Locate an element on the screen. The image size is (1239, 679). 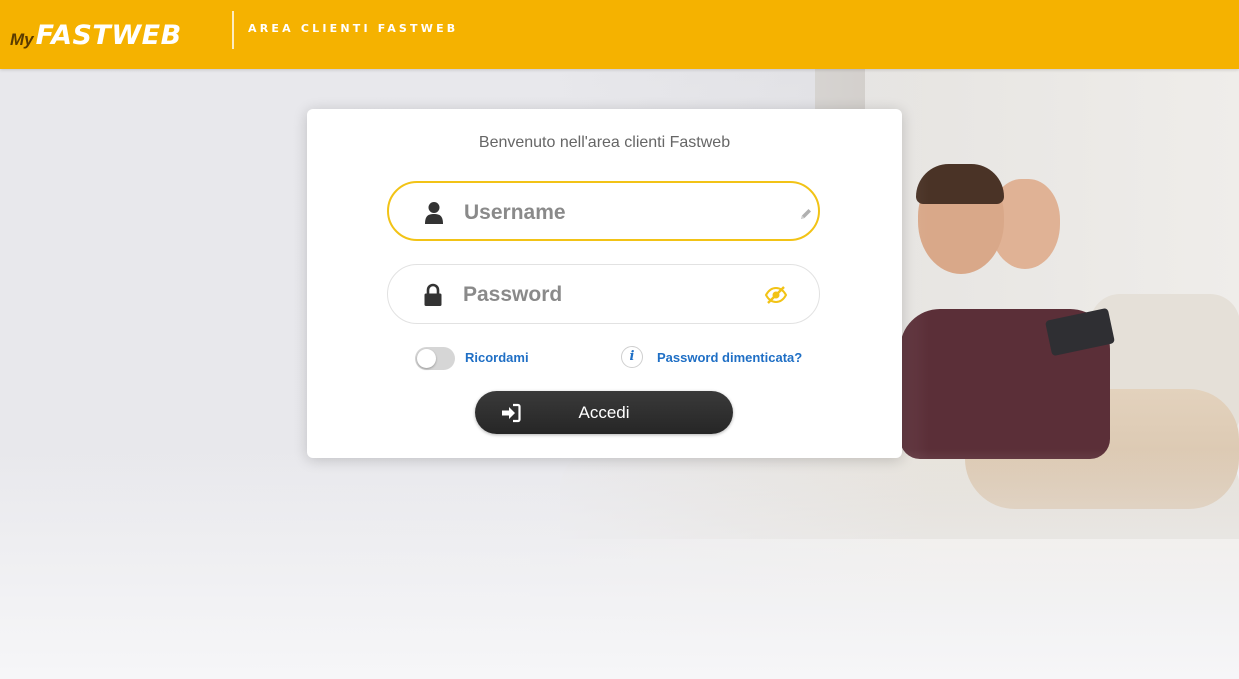
login-title: Benvenuto nell'area clienti Fastweb is located at coordinates (604, 142).